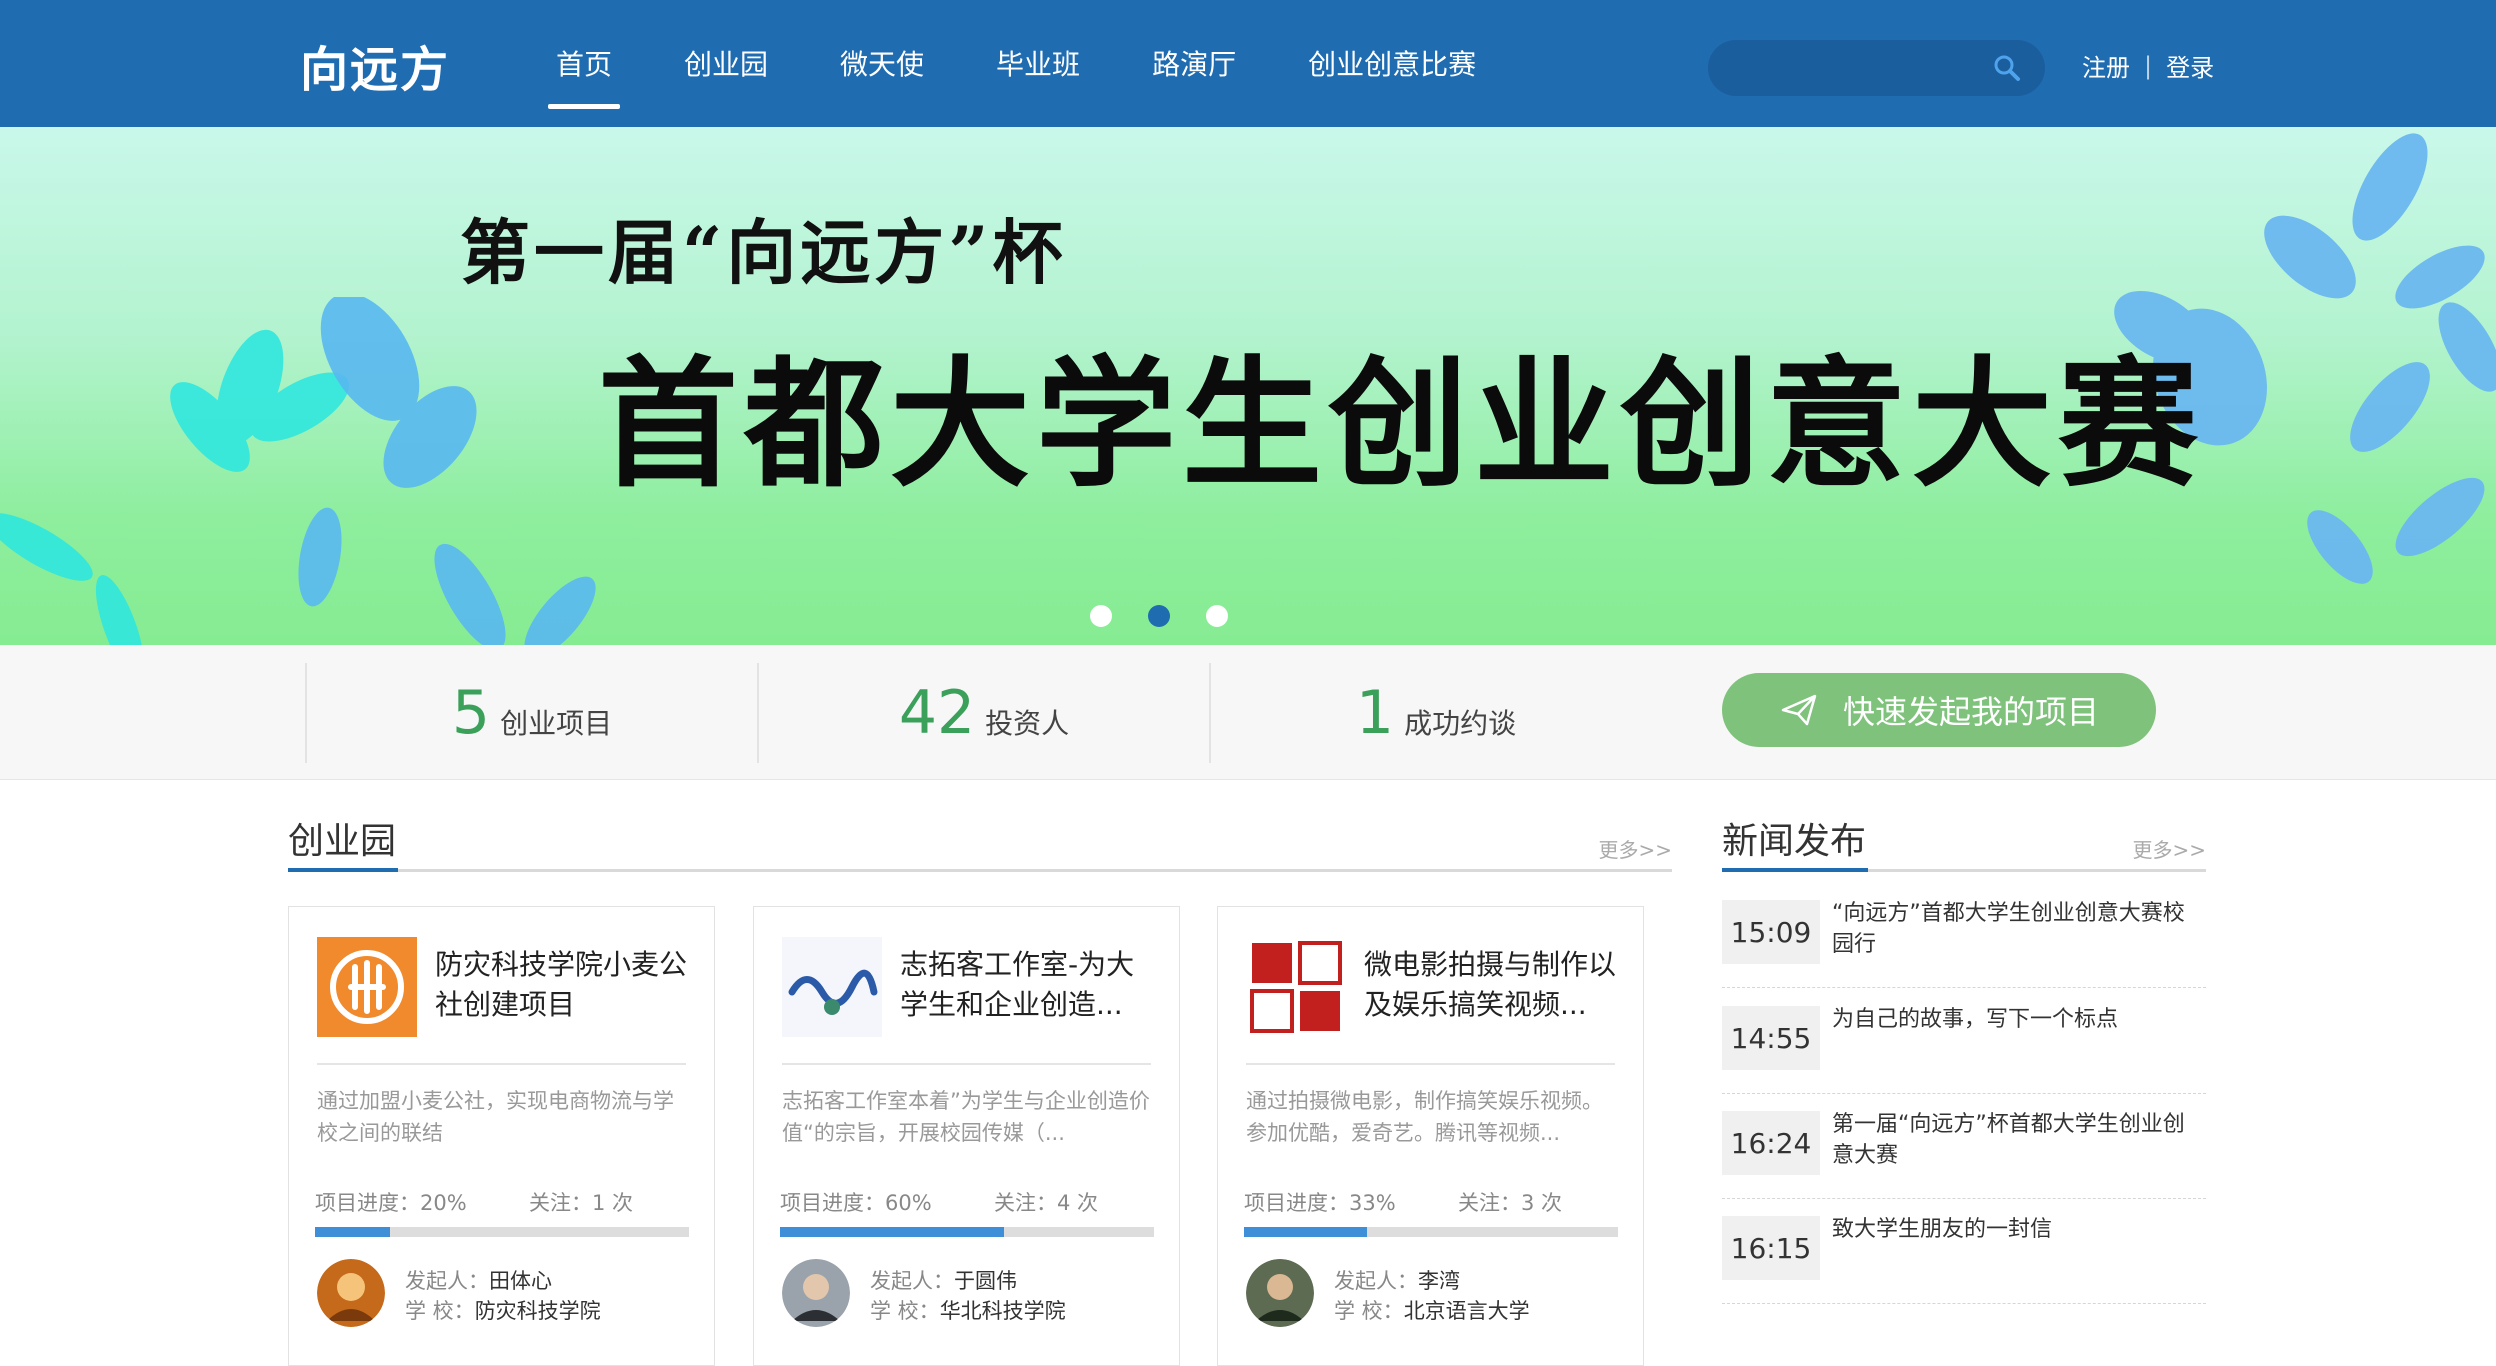 The height and width of the screenshot is (1366, 2496). What do you see at coordinates (937, 713) in the screenshot?
I see `stat-investors-number: 42` at bounding box center [937, 713].